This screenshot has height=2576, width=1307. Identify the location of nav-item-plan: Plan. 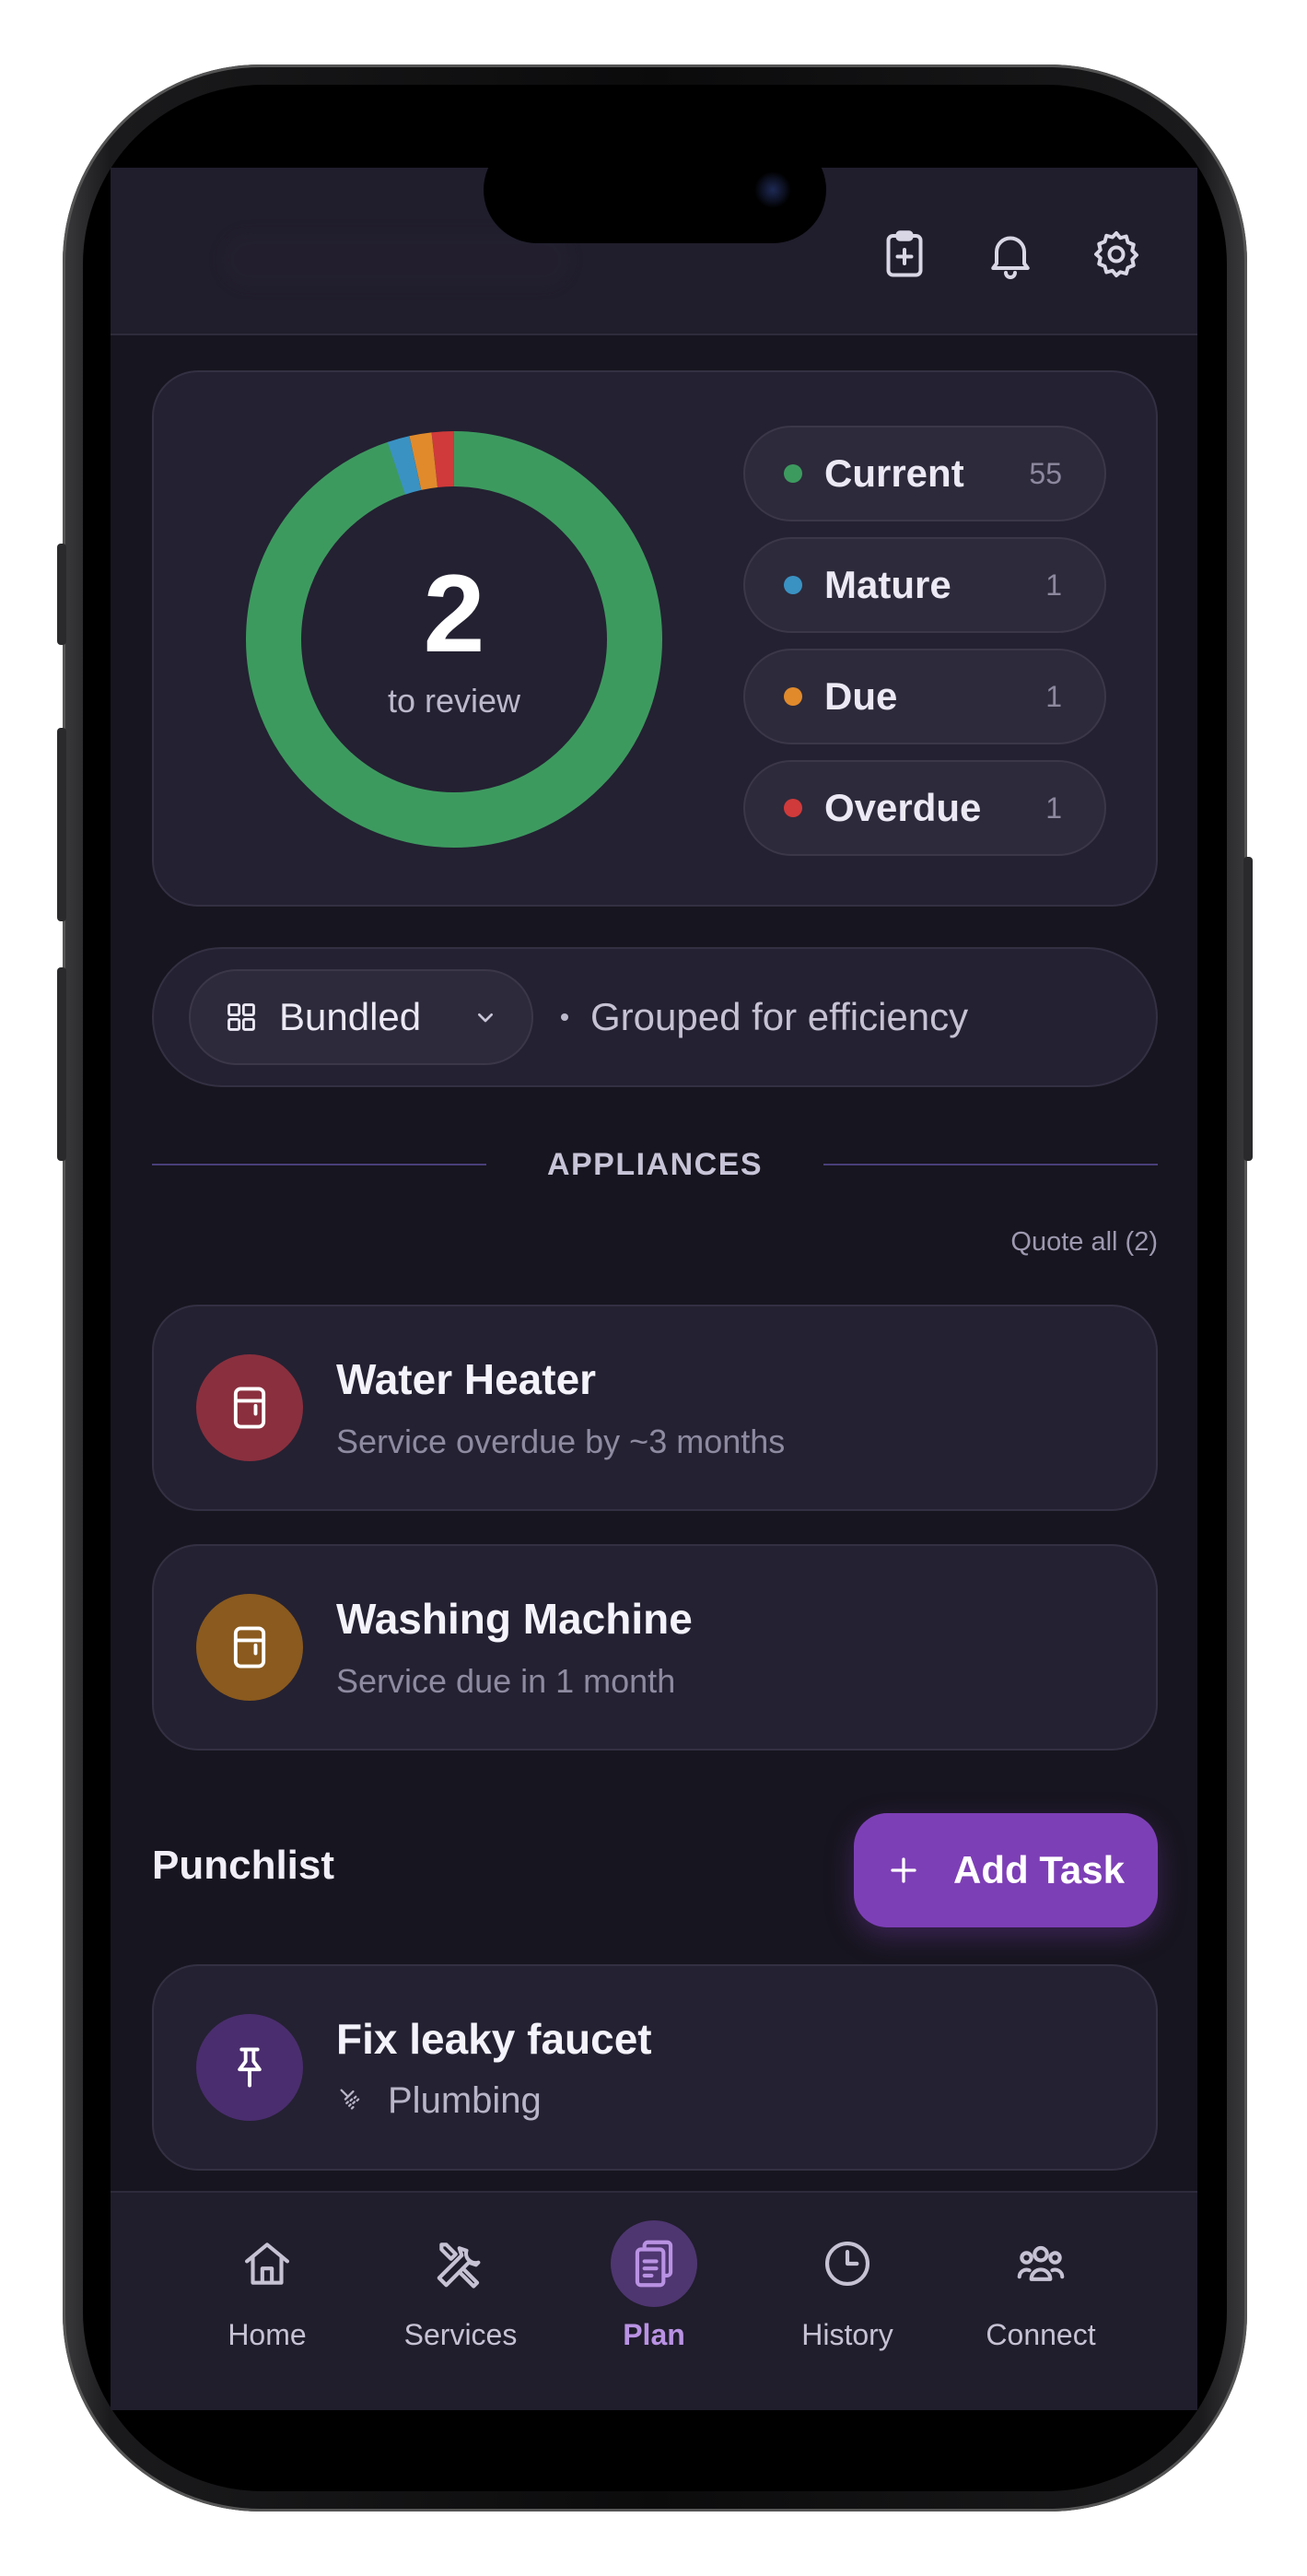
(654, 2301).